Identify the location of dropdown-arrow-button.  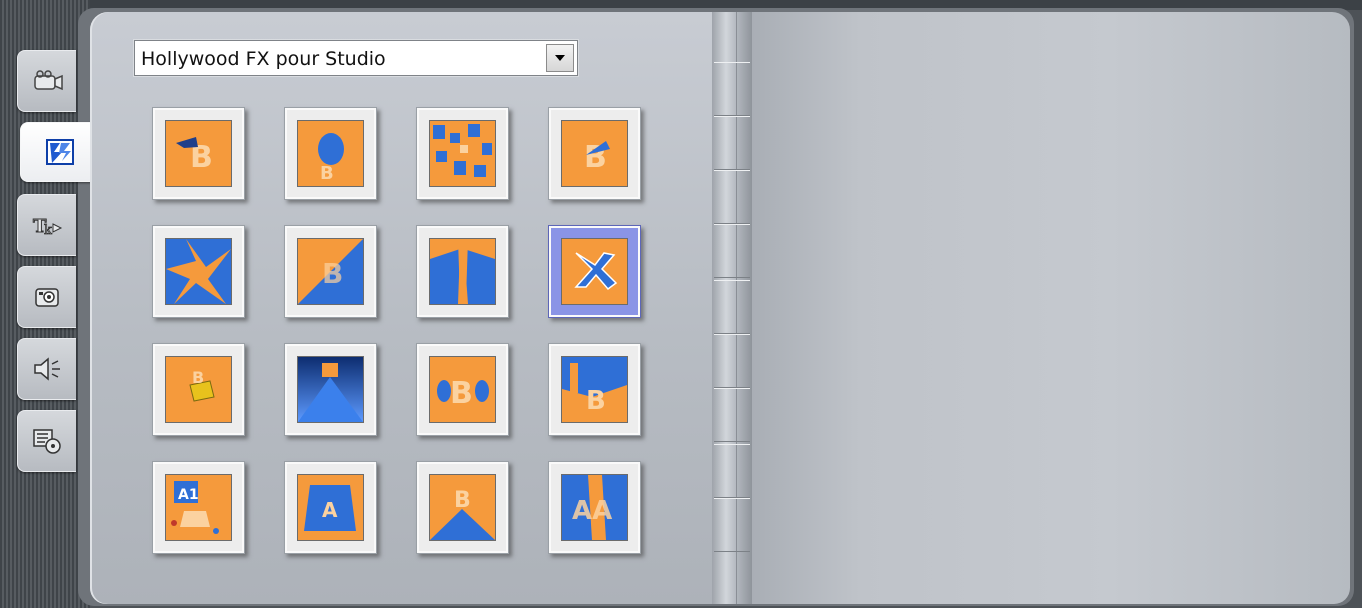
(560, 58).